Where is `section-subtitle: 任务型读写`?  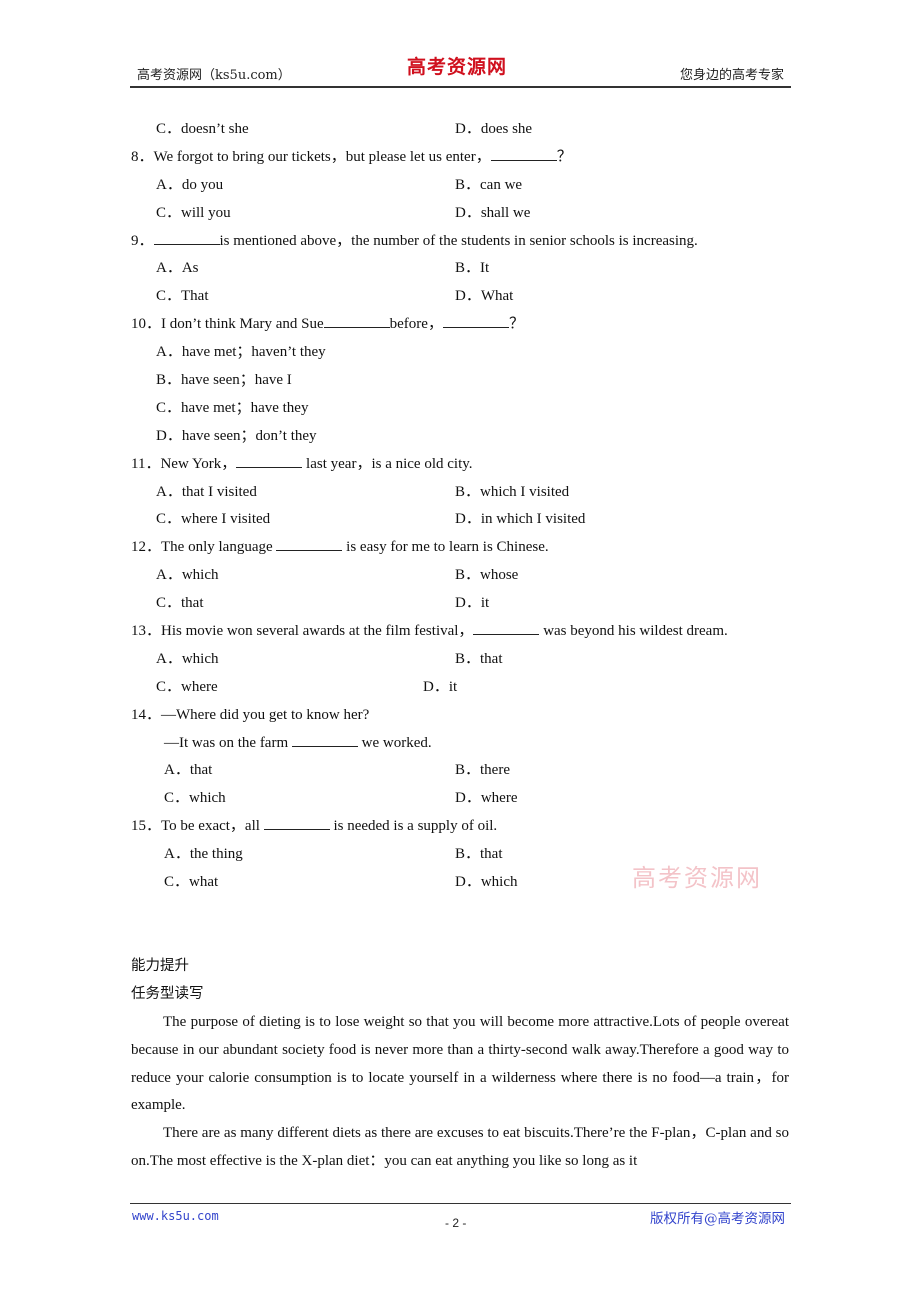 section-subtitle: 任务型读写 is located at coordinates (167, 993).